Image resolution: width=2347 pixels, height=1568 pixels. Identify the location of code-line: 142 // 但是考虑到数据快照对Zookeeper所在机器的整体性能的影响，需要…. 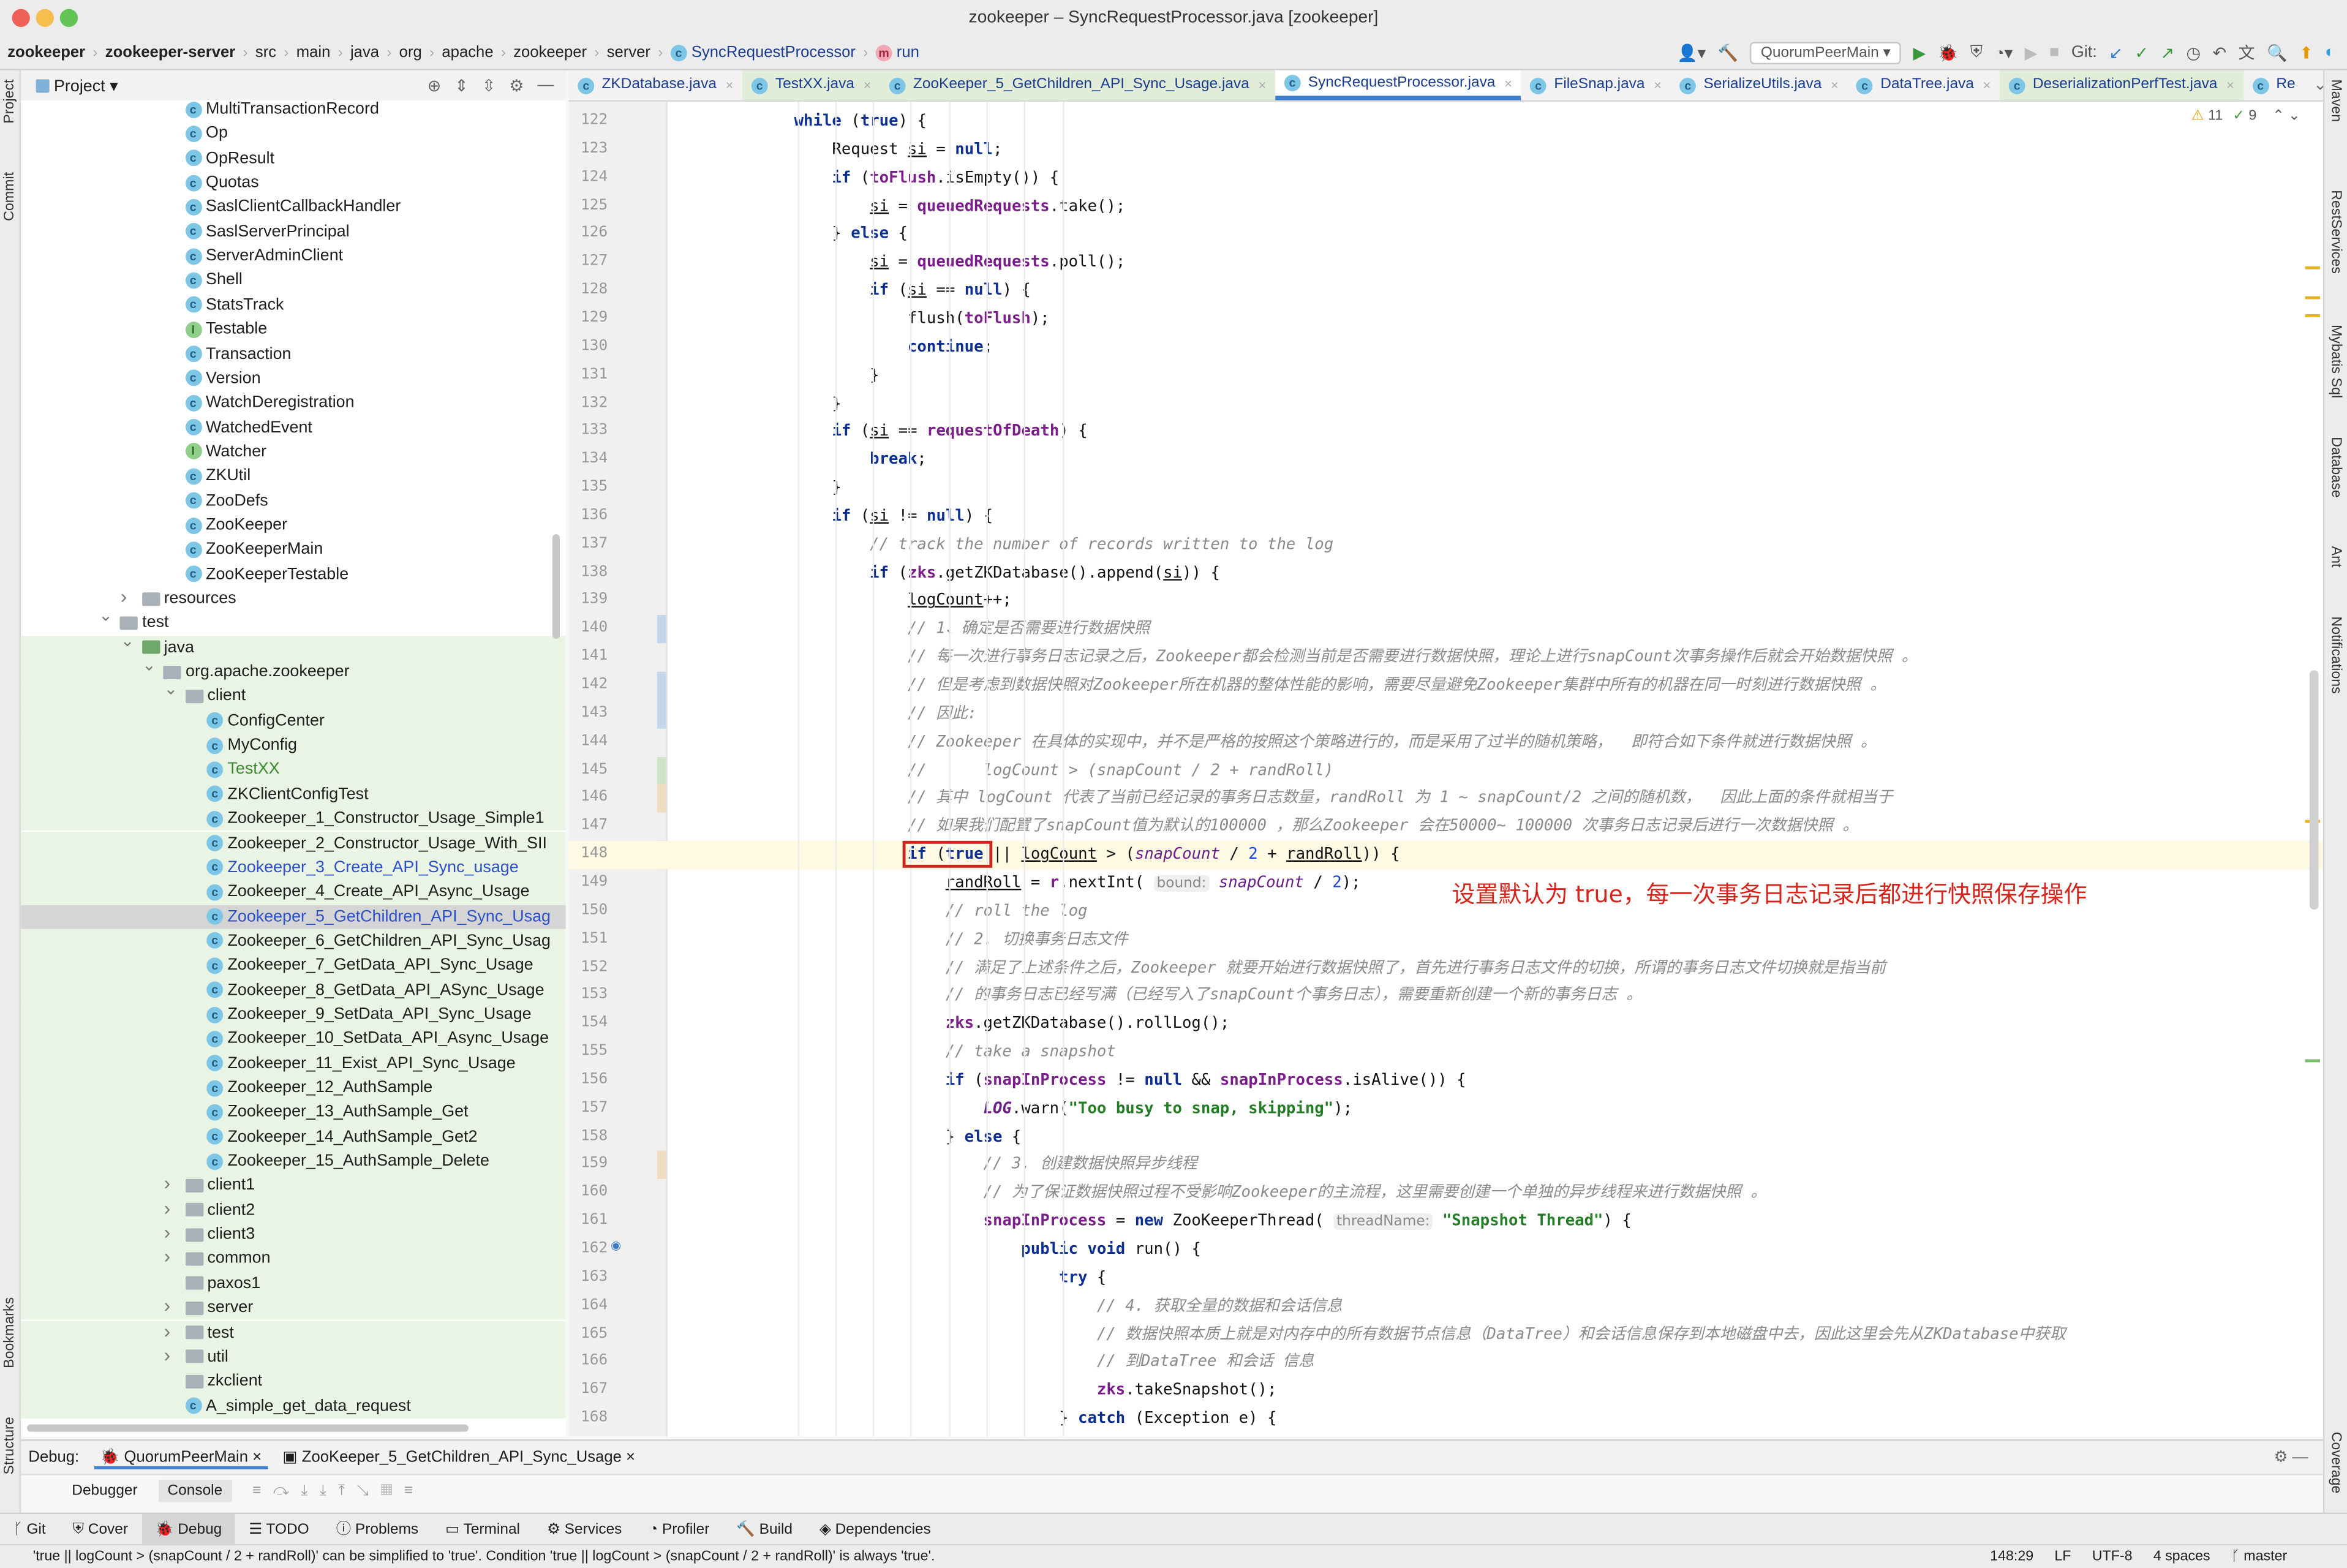
(1446, 686).